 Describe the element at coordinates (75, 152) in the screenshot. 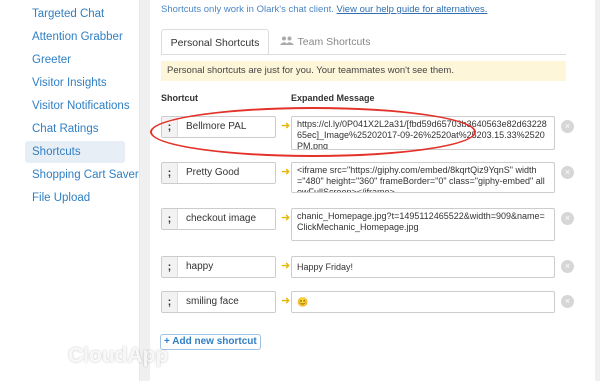

I see `sidebar-item-shortcuts: Shortcuts` at that location.